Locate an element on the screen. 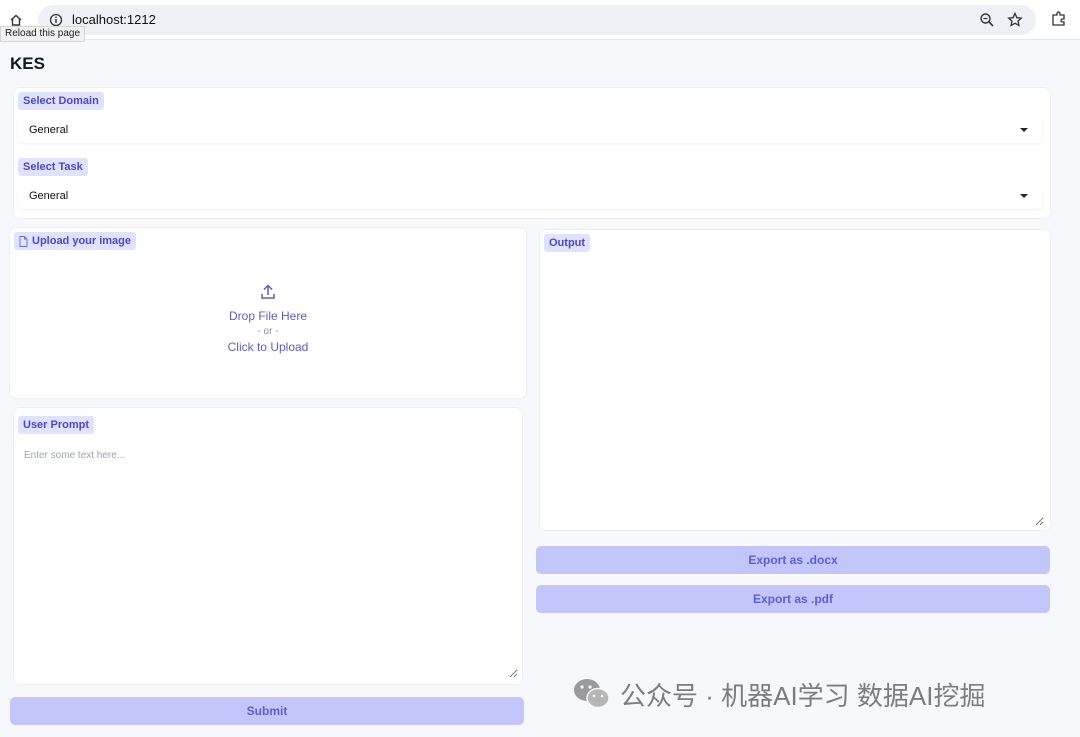 The height and width of the screenshot is (737, 1080). url-text: localhost:1212 is located at coordinates (114, 19).